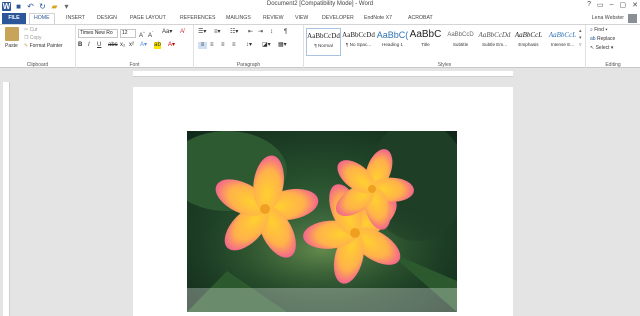  I want to click on shading-icon: ◪▾, so click(266, 45).